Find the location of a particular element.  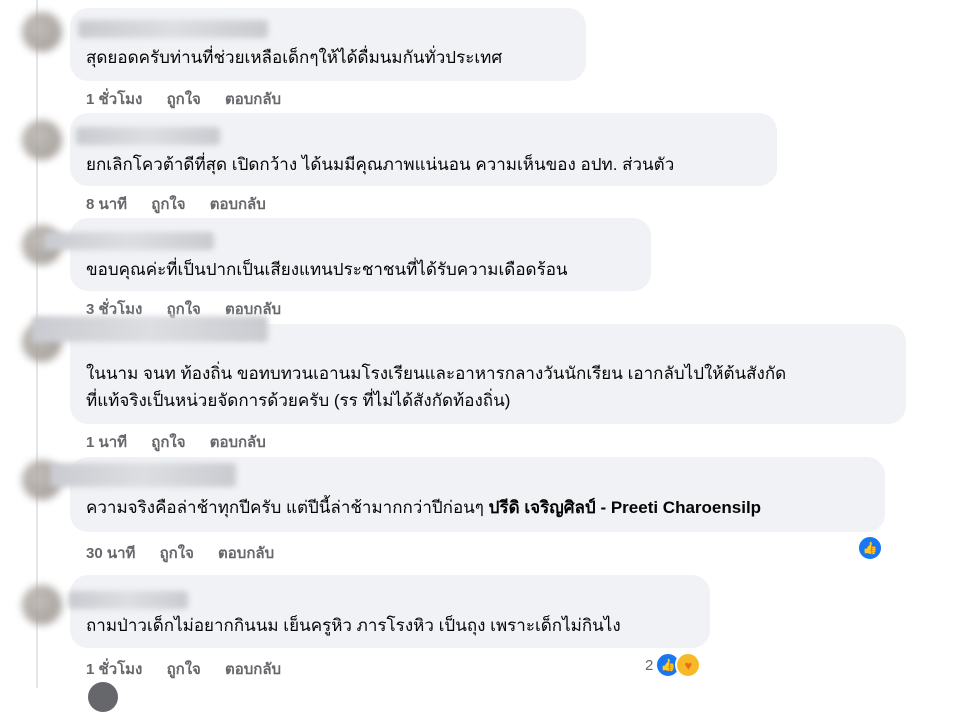

care-icon: ♥ is located at coordinates (688, 665).